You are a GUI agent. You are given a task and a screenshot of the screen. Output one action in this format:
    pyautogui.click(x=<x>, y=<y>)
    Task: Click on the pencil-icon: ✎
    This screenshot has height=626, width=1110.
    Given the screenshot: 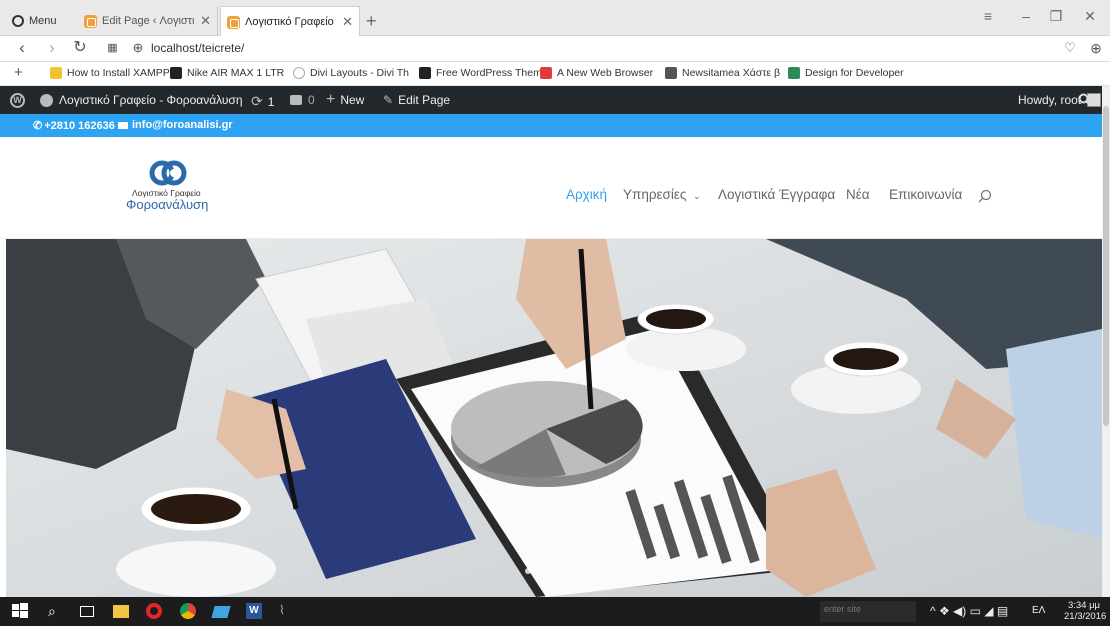 What is the action you would take?
    pyautogui.click(x=388, y=100)
    